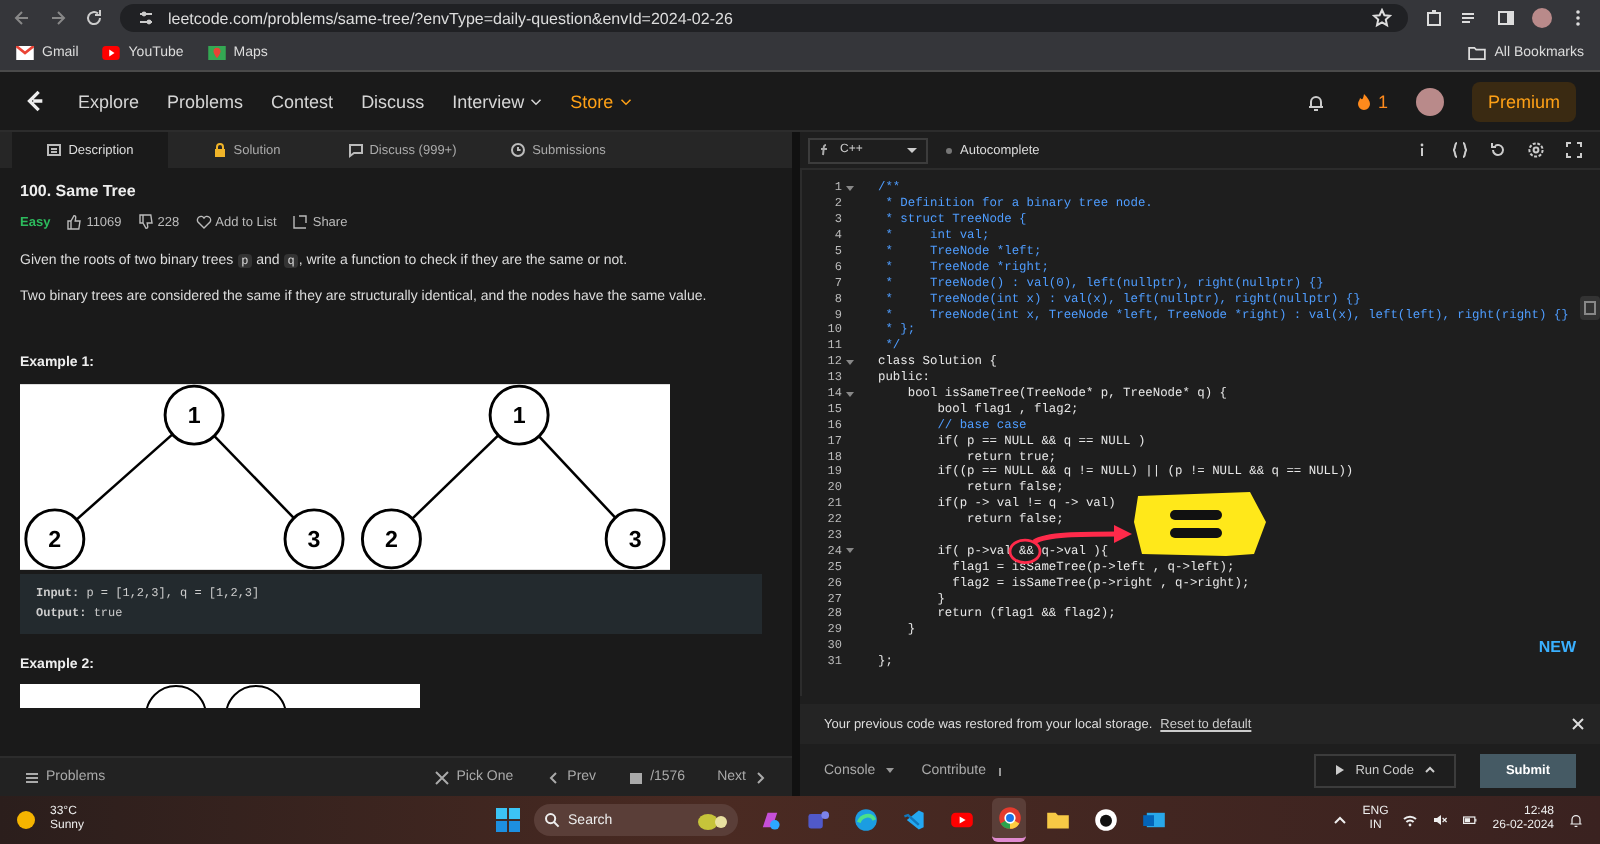  I want to click on wifi-icon, so click(1410, 820).